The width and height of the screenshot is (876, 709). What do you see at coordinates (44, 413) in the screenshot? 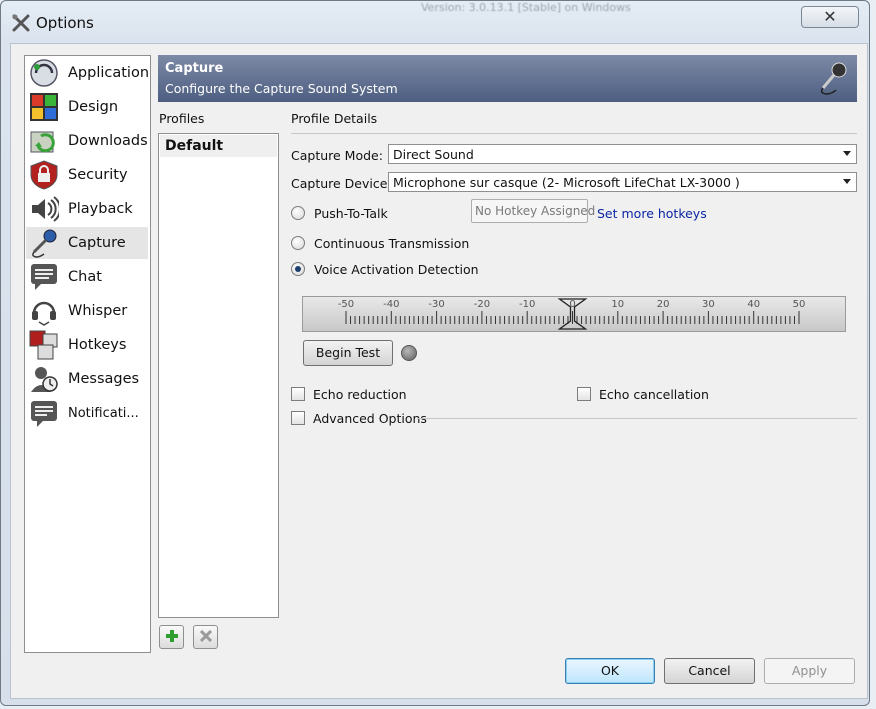
I see `notifications-icon` at bounding box center [44, 413].